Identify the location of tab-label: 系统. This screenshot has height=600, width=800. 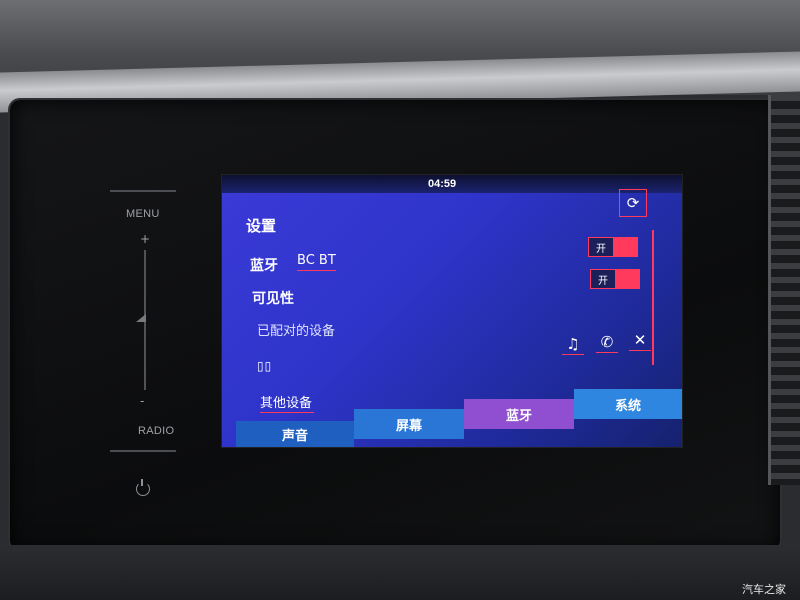
(627, 406).